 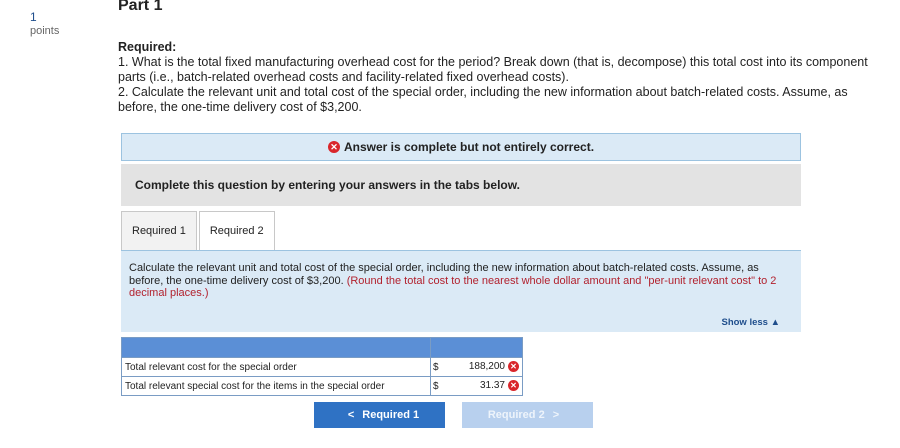 I want to click on next-button-label: Required 2, so click(x=516, y=415).